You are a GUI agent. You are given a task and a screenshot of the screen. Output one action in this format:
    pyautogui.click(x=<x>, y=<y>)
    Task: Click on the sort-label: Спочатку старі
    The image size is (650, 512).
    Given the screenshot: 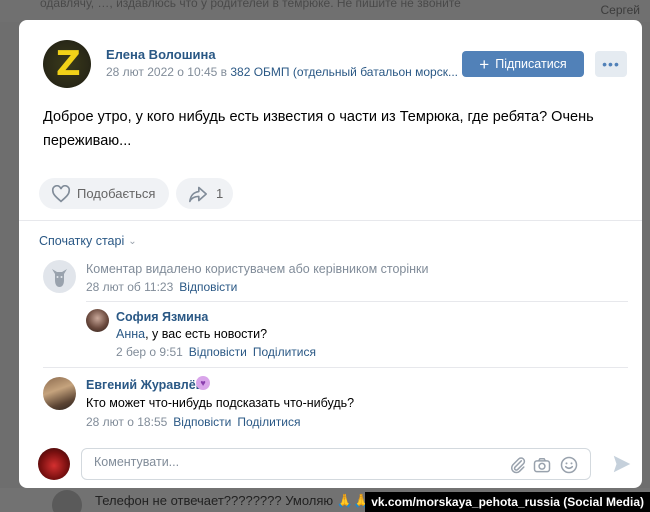 What is the action you would take?
    pyautogui.click(x=82, y=241)
    